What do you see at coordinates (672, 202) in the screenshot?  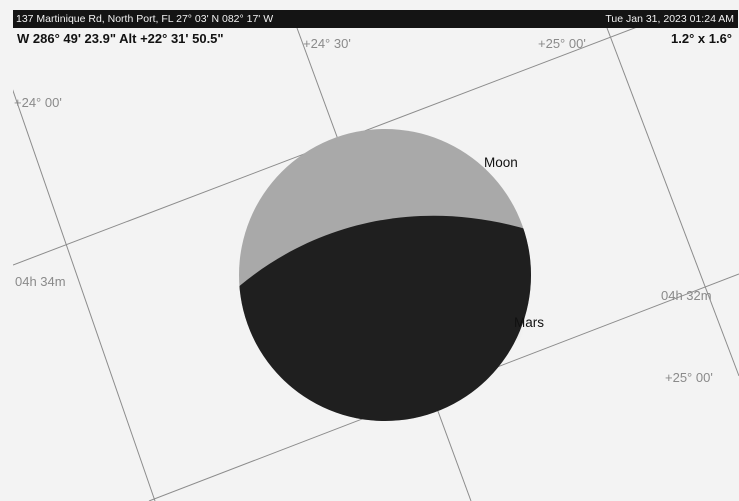 I see `grid-line-ra-04h32m` at bounding box center [672, 202].